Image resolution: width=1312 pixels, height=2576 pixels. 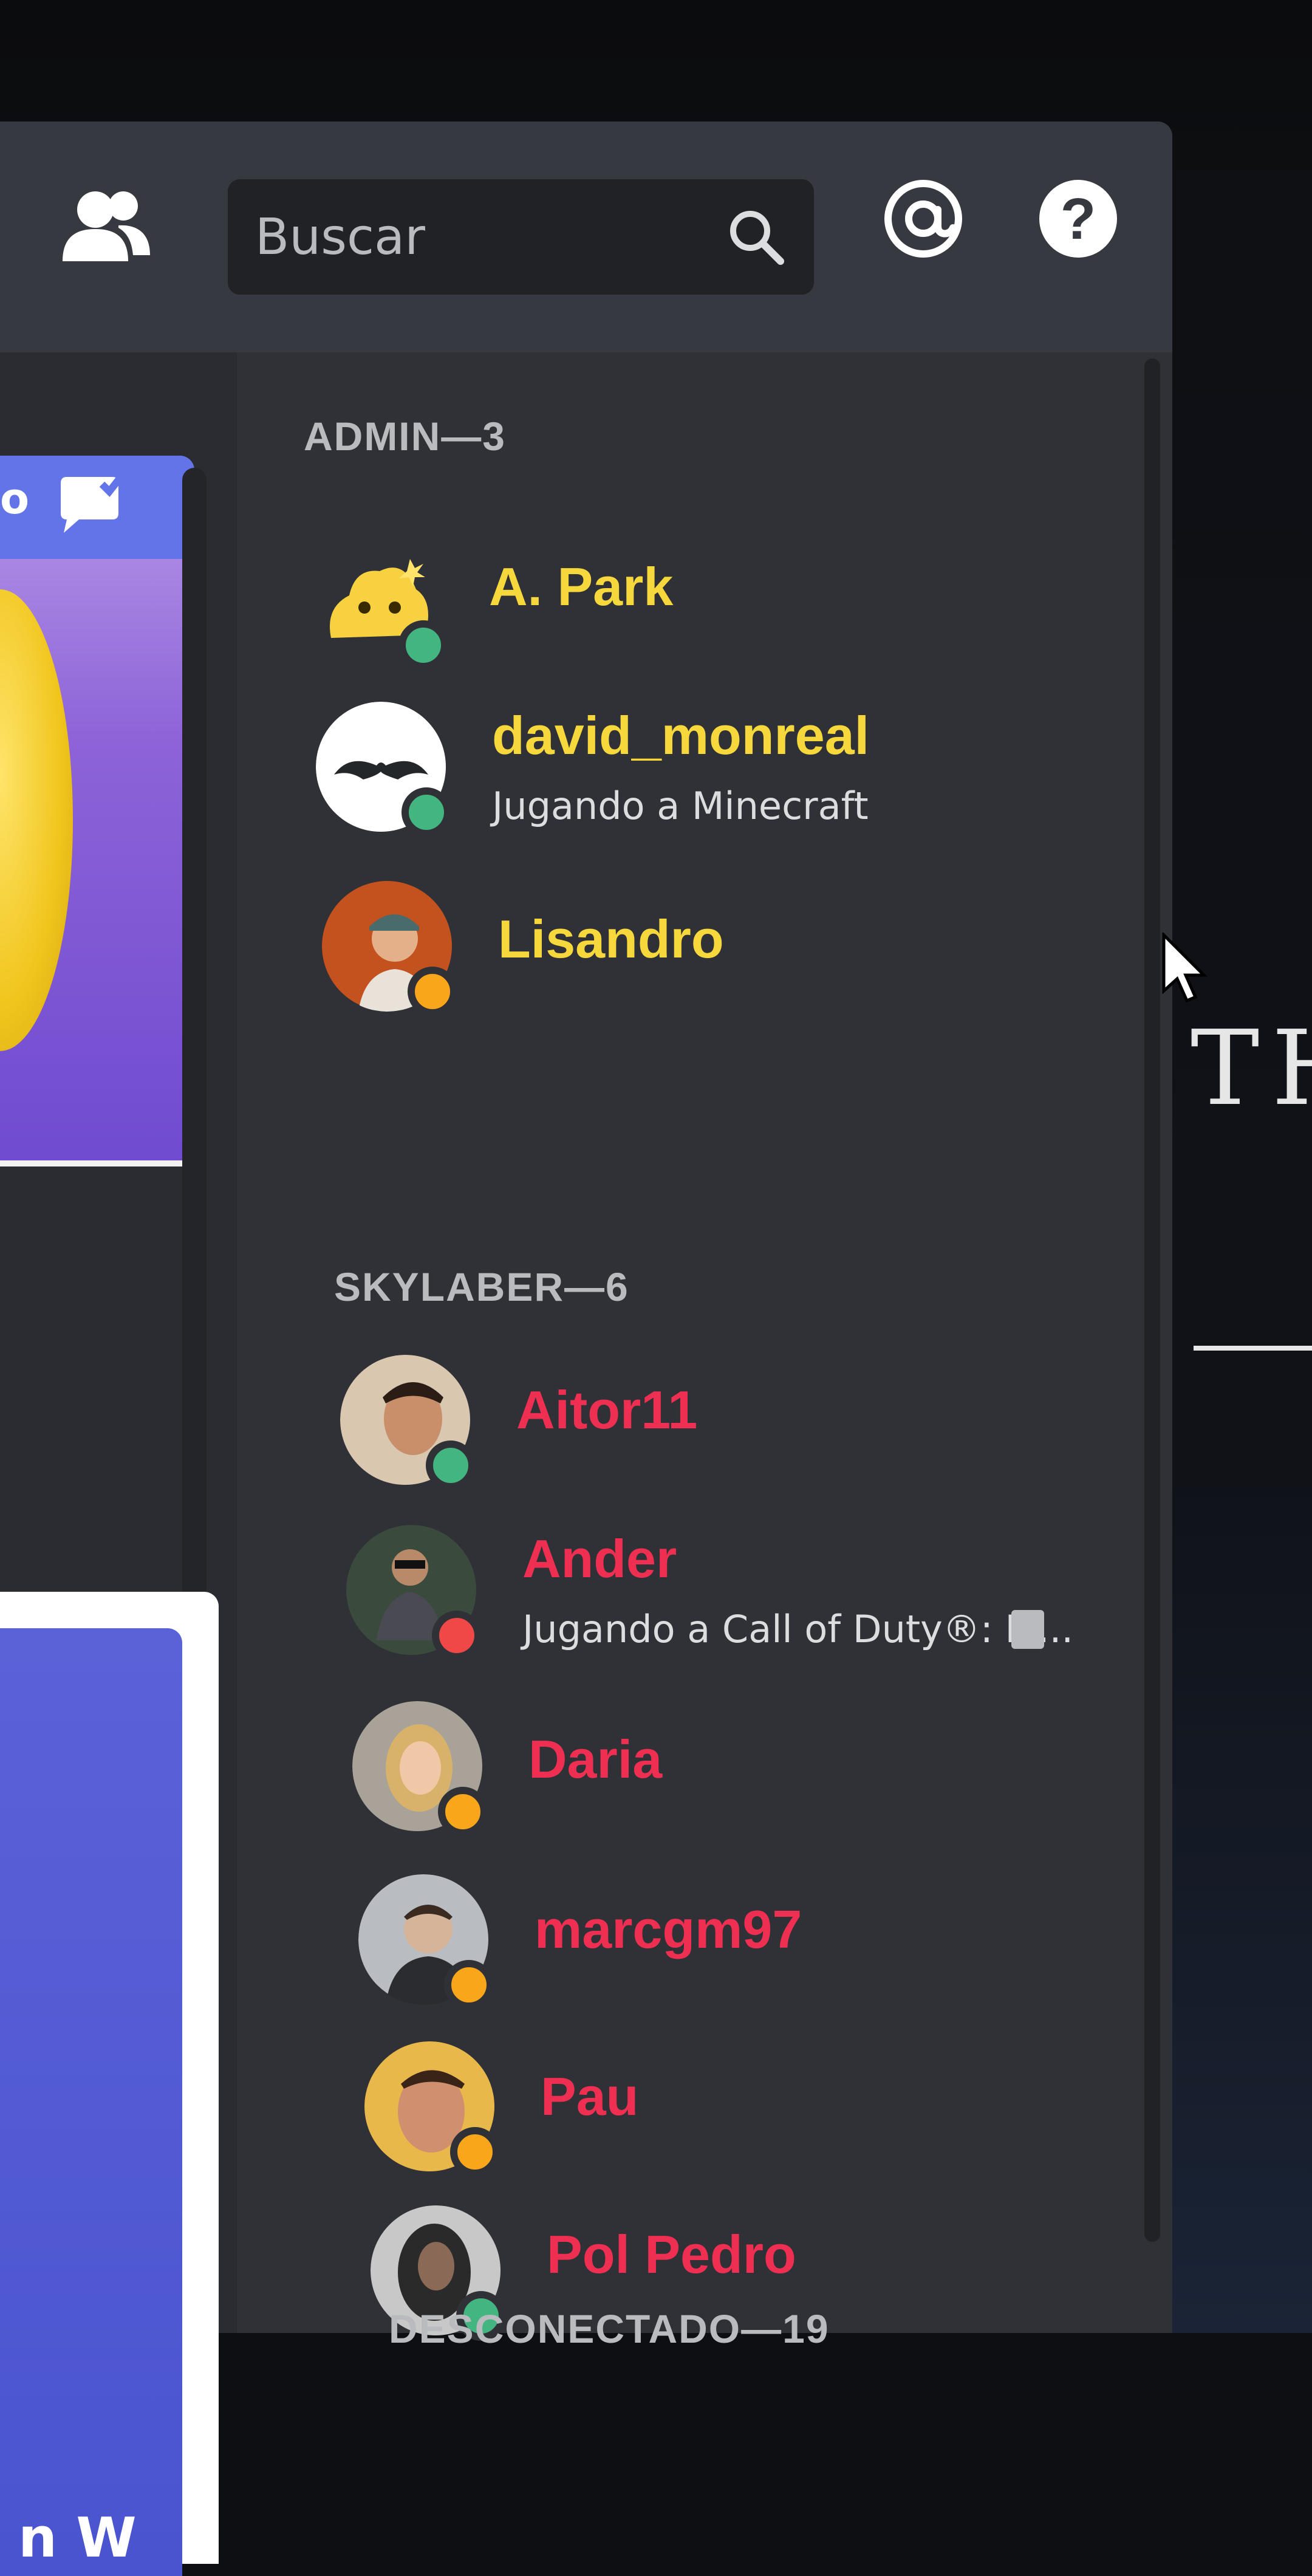 I want to click on chat-bubble-icon, so click(x=93, y=502).